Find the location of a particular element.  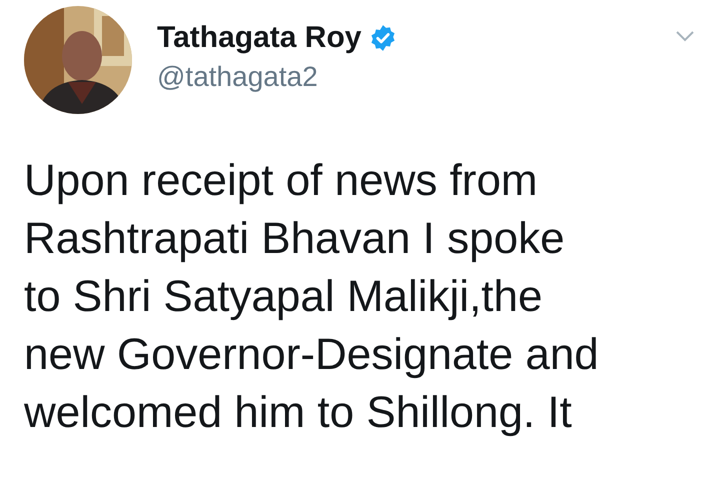

chevron-down-icon is located at coordinates (685, 36).